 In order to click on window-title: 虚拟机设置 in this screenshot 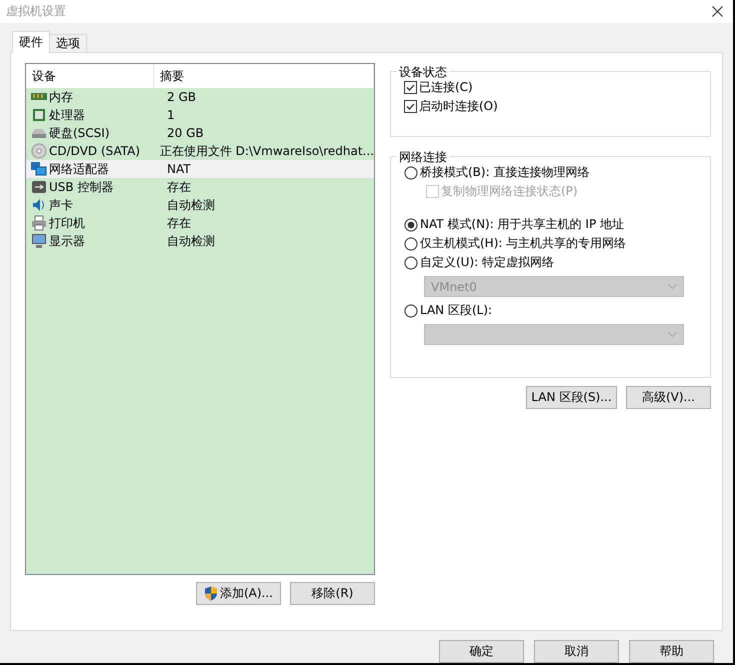, I will do `click(36, 11)`.